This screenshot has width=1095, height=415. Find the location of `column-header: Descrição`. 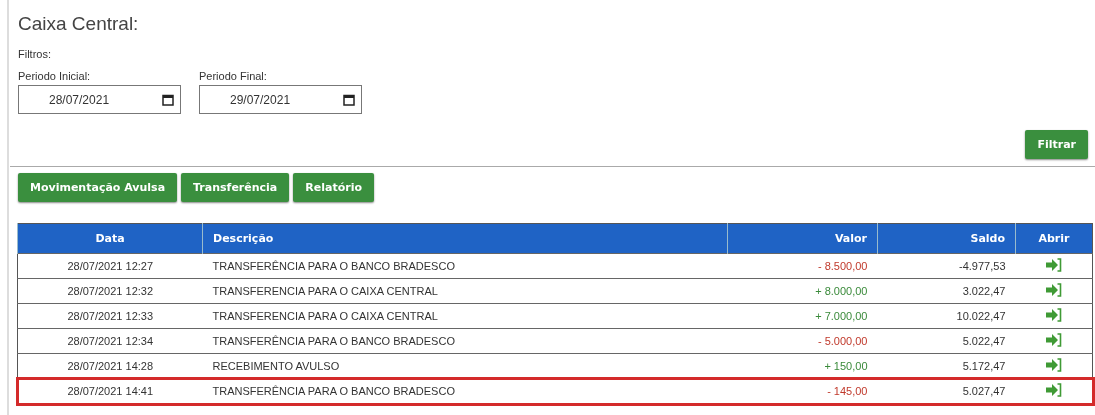

column-header: Descrição is located at coordinates (465, 238).